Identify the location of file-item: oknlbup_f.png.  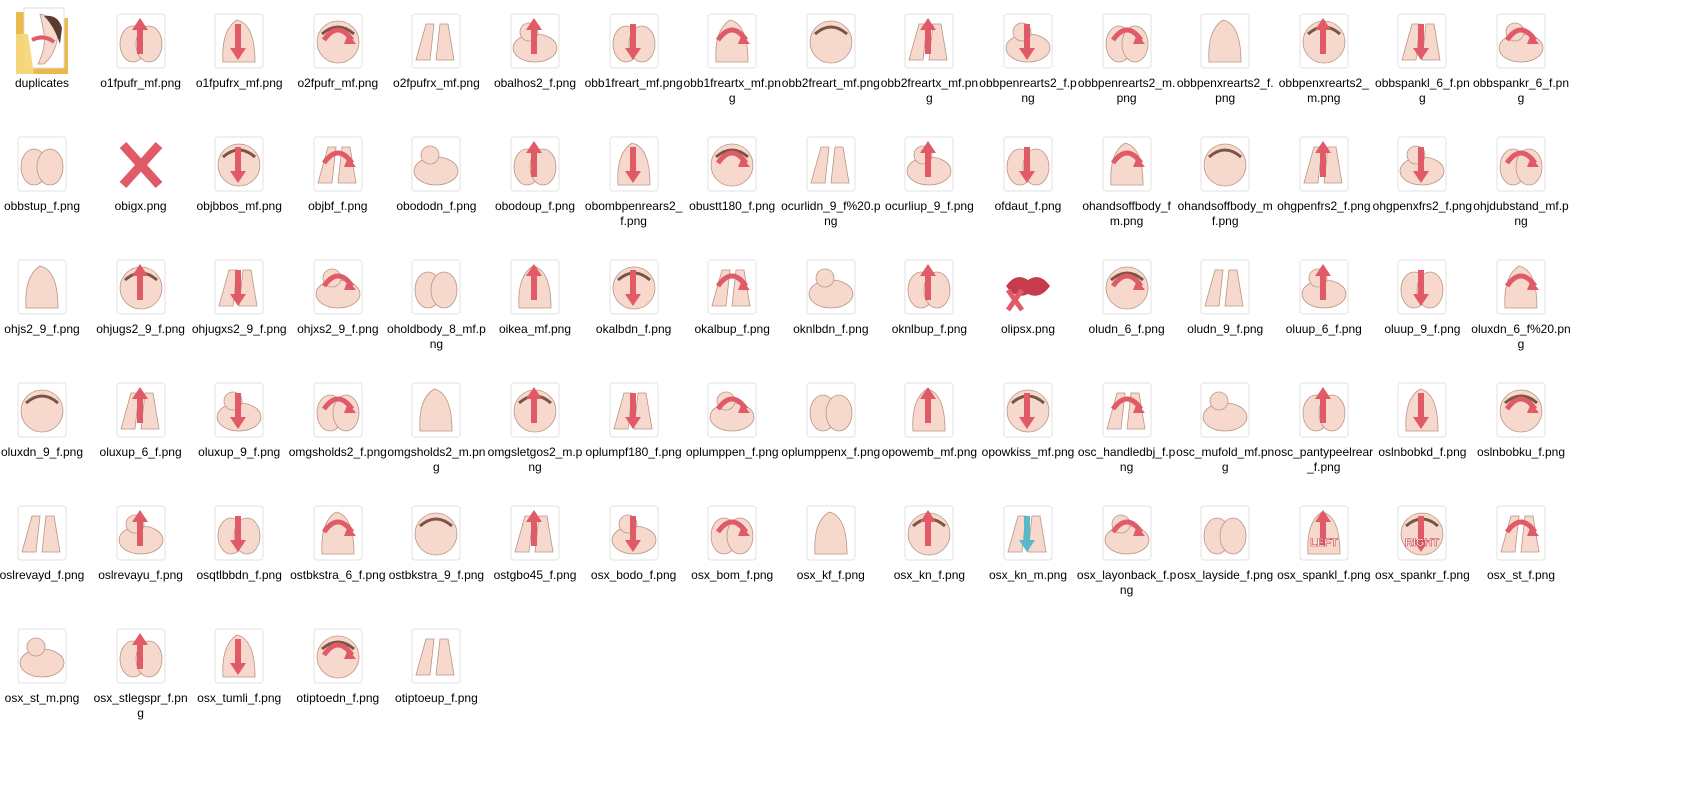
(929, 295).